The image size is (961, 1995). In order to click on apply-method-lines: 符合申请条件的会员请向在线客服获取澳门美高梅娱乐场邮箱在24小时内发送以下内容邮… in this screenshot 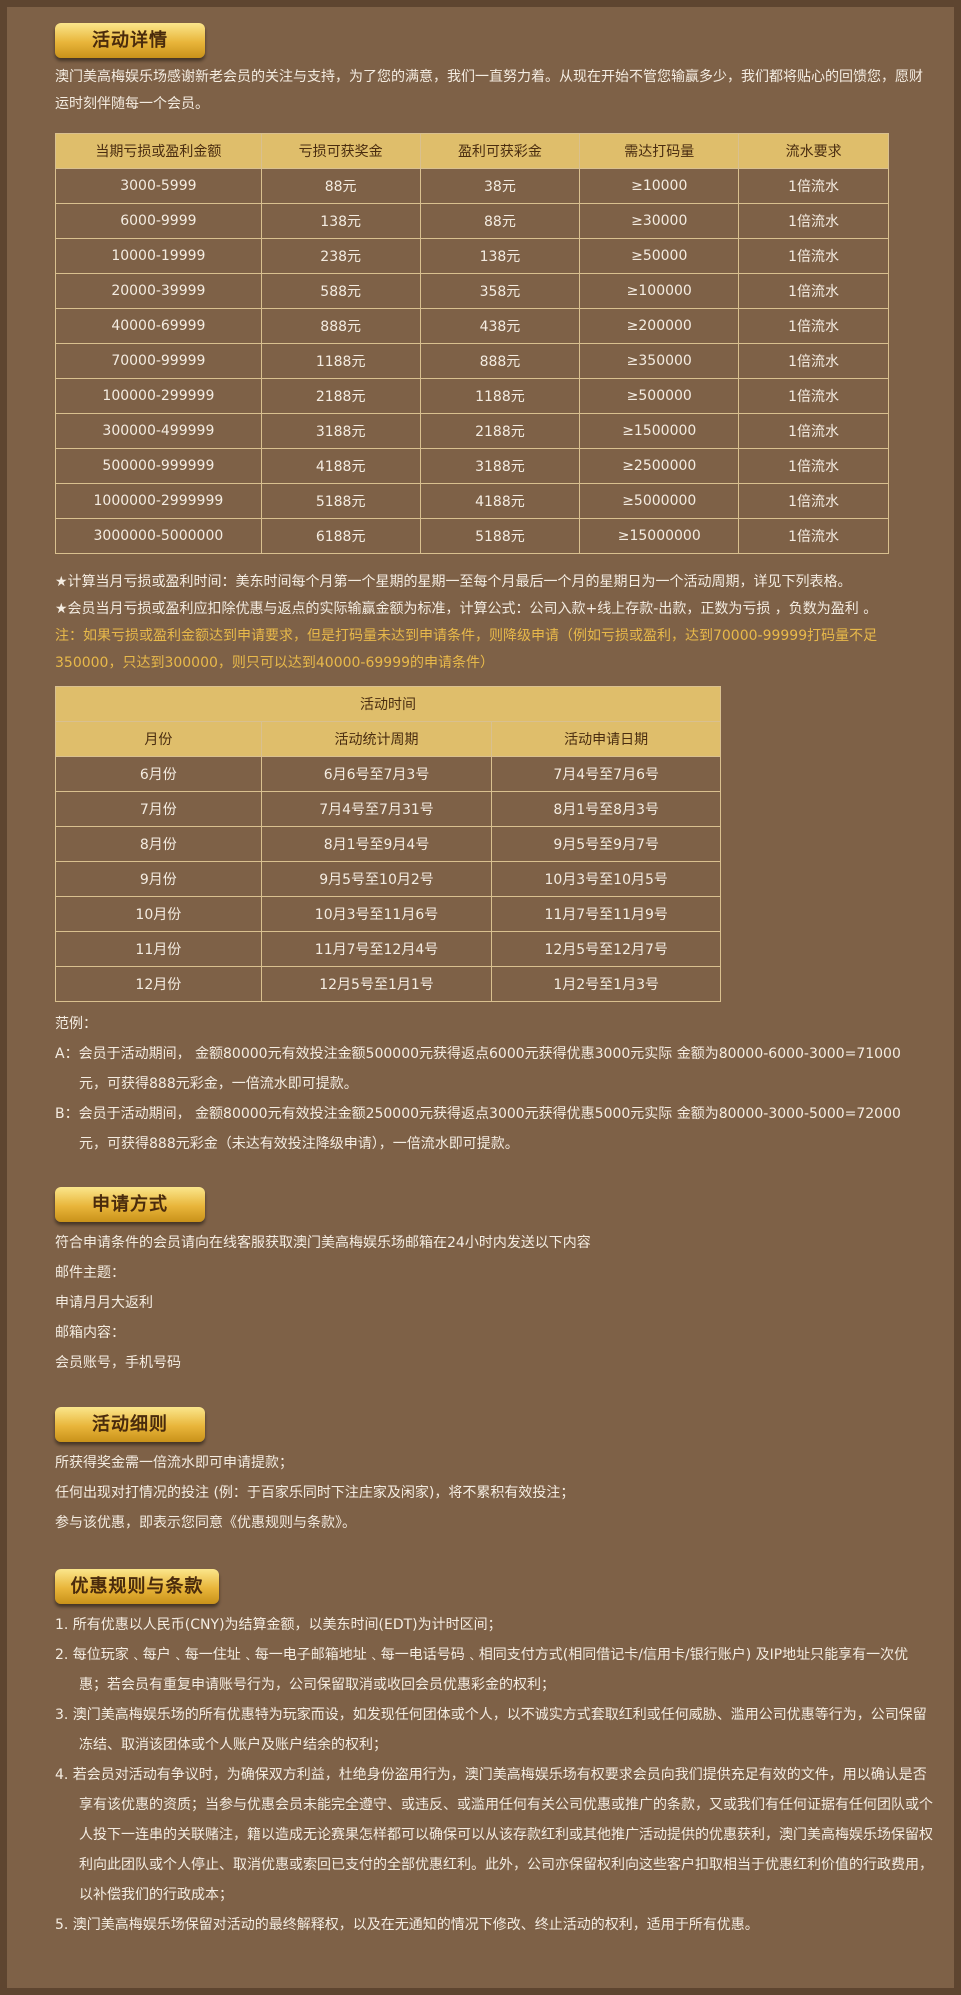, I will do `click(495, 1303)`.